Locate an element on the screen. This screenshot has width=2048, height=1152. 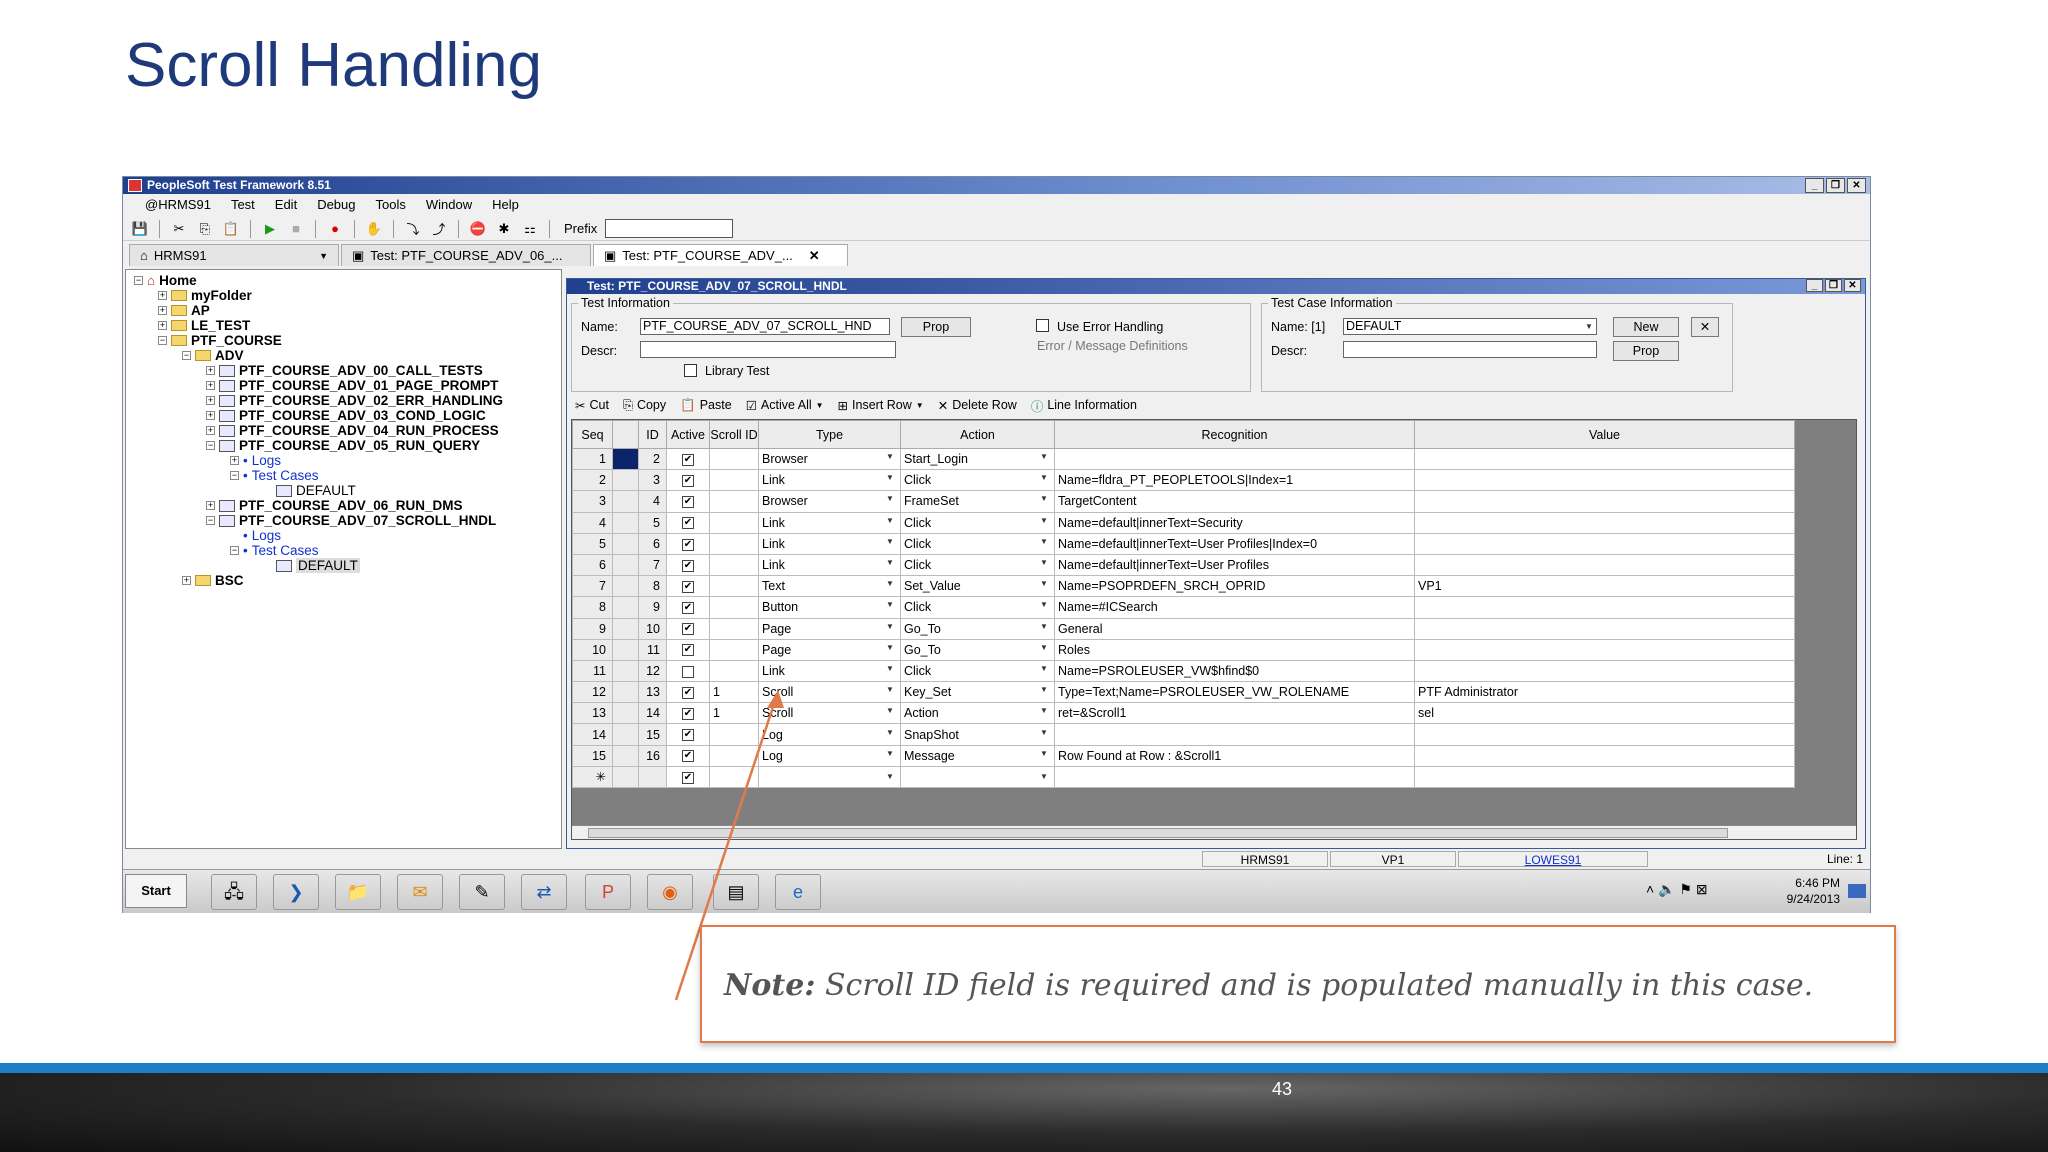
cell-action: ▼ is located at coordinates (977, 777).